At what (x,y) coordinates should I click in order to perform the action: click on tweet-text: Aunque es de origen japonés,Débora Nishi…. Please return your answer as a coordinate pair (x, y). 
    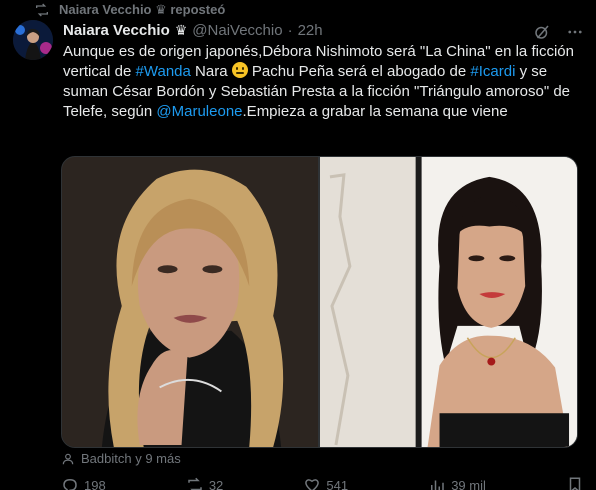
    Looking at the image, I should click on (323, 82).